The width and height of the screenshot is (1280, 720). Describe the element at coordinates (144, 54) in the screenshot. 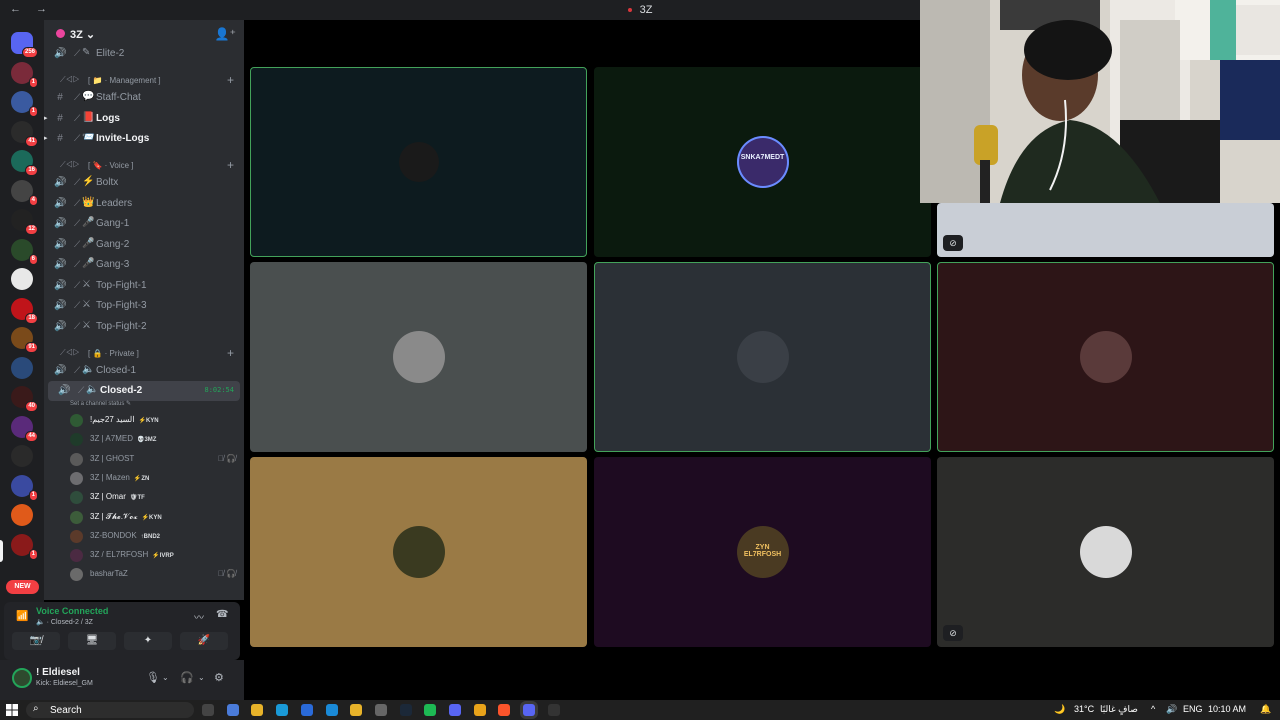

I see `channel-elite-2: 🔊 ⟋ ✎ Elite-2` at that location.